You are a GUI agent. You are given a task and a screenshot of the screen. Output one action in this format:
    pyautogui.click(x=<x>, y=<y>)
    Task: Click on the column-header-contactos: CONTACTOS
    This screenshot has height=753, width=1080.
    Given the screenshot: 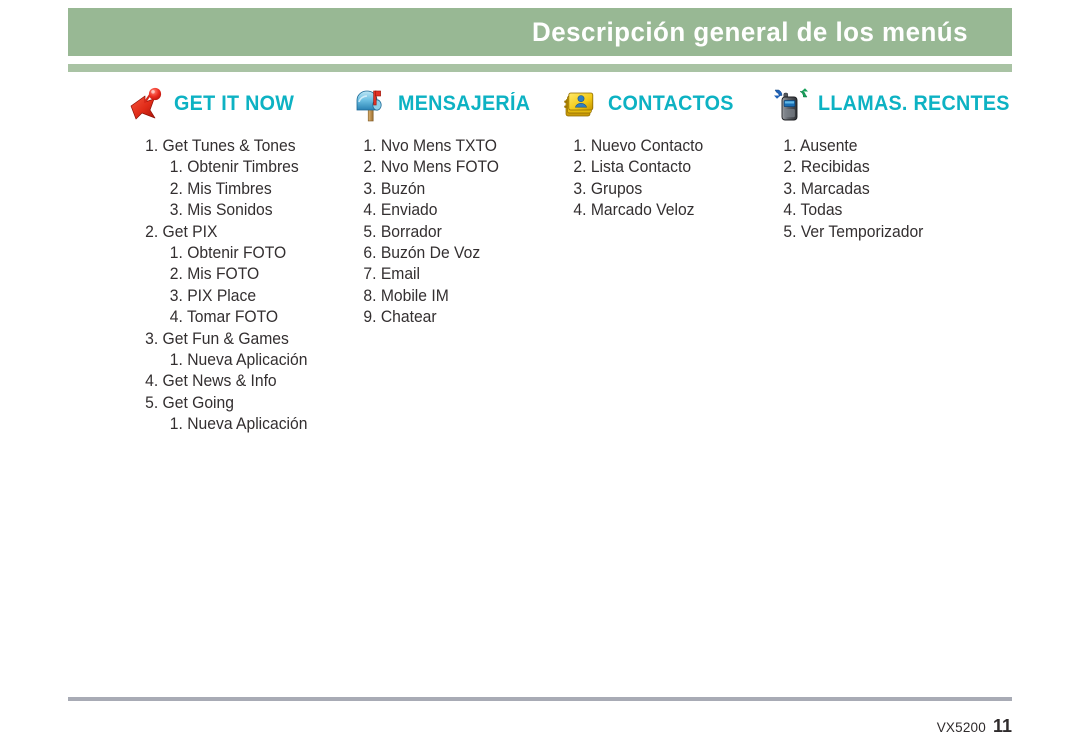 What is the action you would take?
    pyautogui.click(x=664, y=104)
    